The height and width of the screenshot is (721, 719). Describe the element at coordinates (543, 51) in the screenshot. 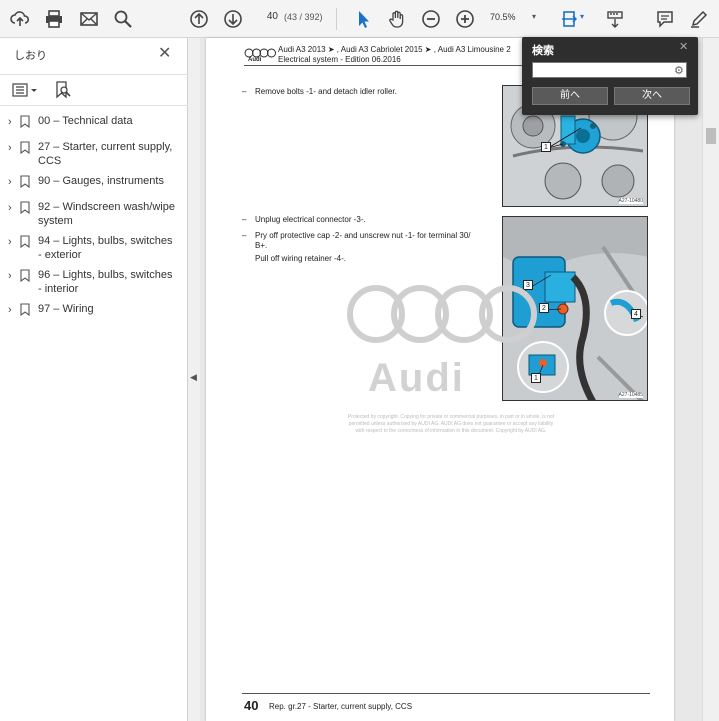

I see `search-title: 検索` at that location.